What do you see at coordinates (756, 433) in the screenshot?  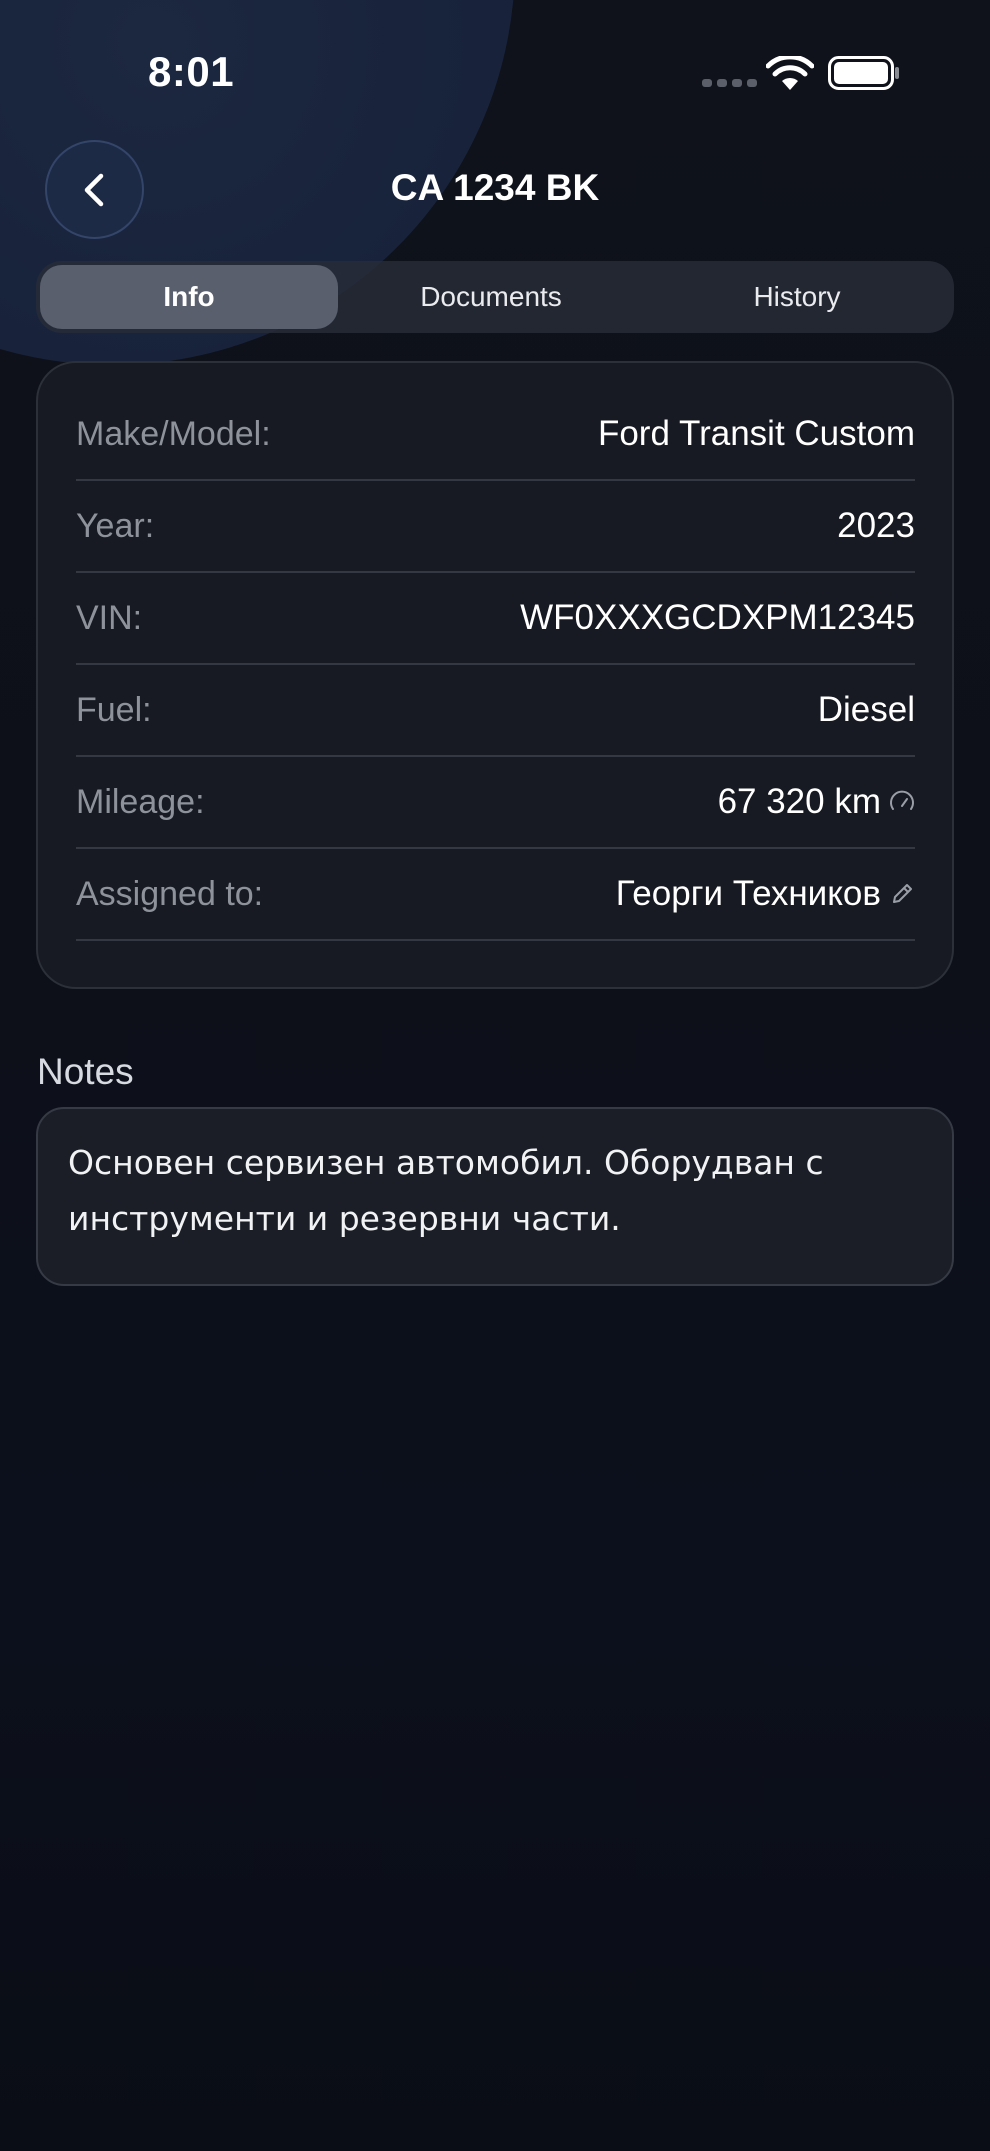 I see `info-value: Ford Transit Custom` at bounding box center [756, 433].